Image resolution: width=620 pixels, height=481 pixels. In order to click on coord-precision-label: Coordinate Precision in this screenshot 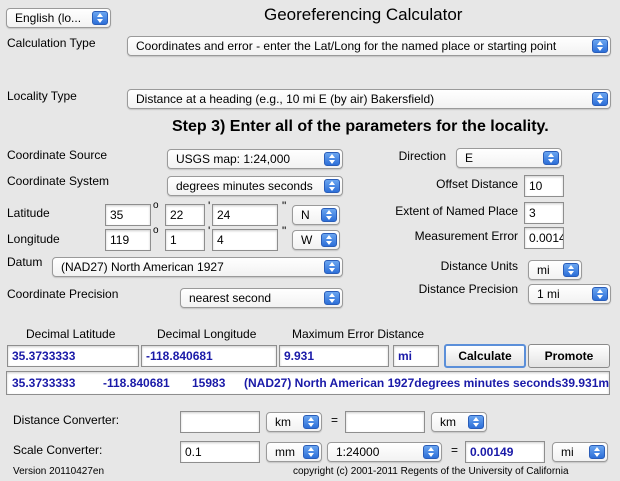, I will do `click(63, 294)`.